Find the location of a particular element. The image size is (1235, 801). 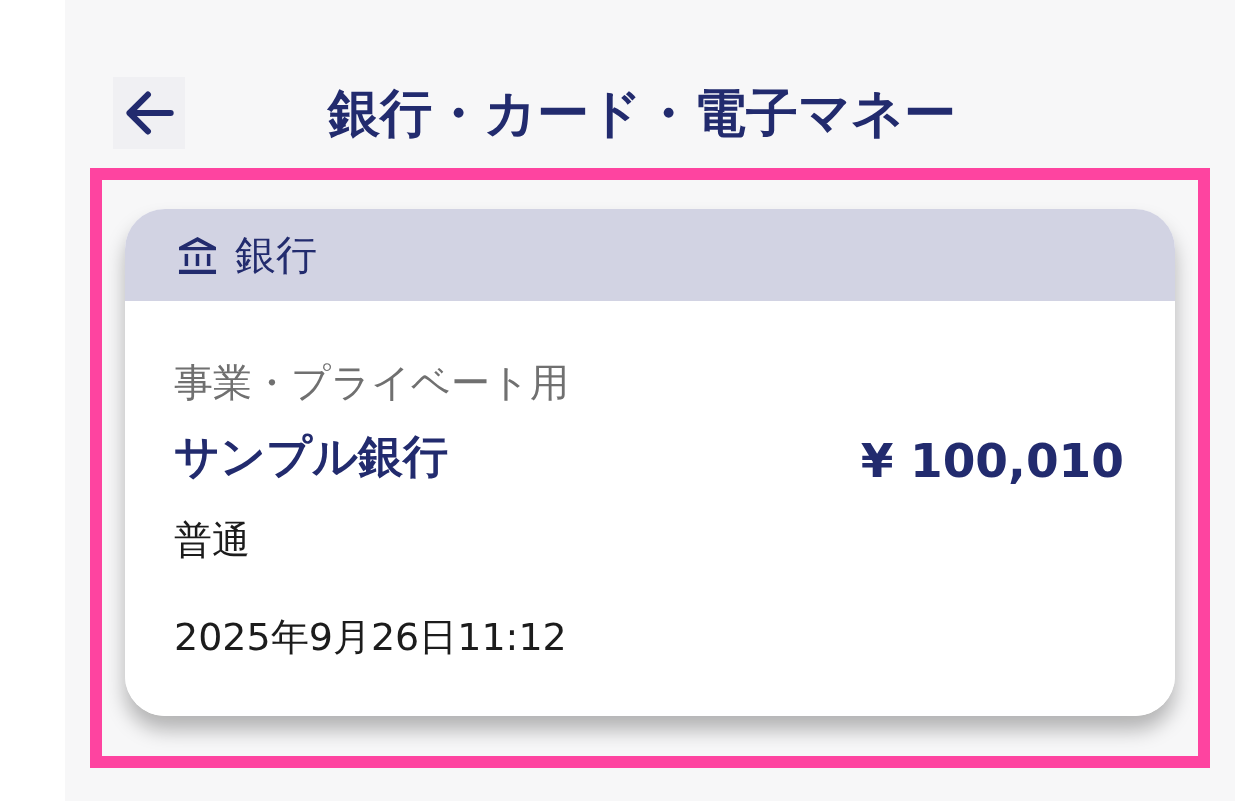

left-arrow-icon is located at coordinates (149, 113).